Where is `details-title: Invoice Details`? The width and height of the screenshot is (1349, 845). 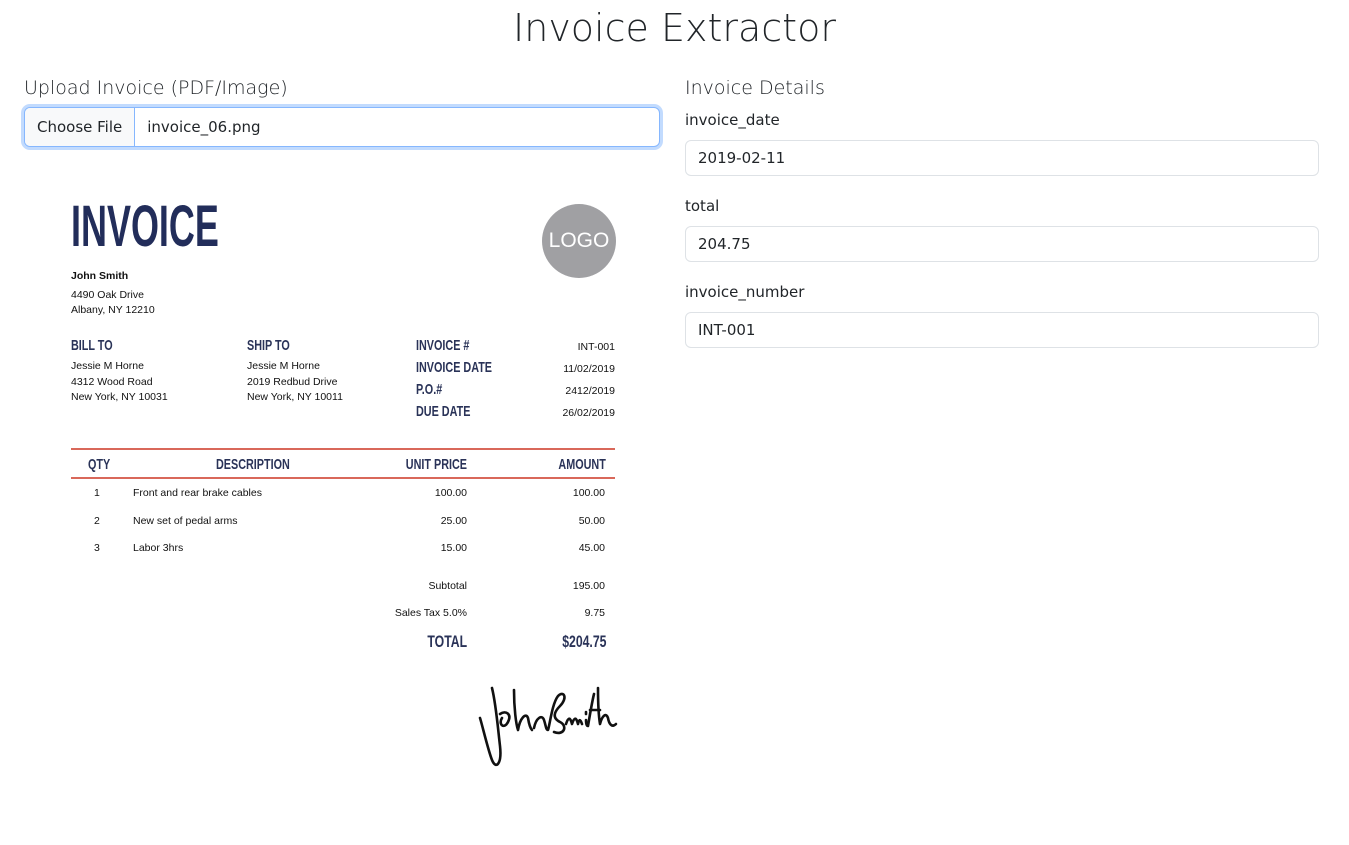
details-title: Invoice Details is located at coordinates (755, 88).